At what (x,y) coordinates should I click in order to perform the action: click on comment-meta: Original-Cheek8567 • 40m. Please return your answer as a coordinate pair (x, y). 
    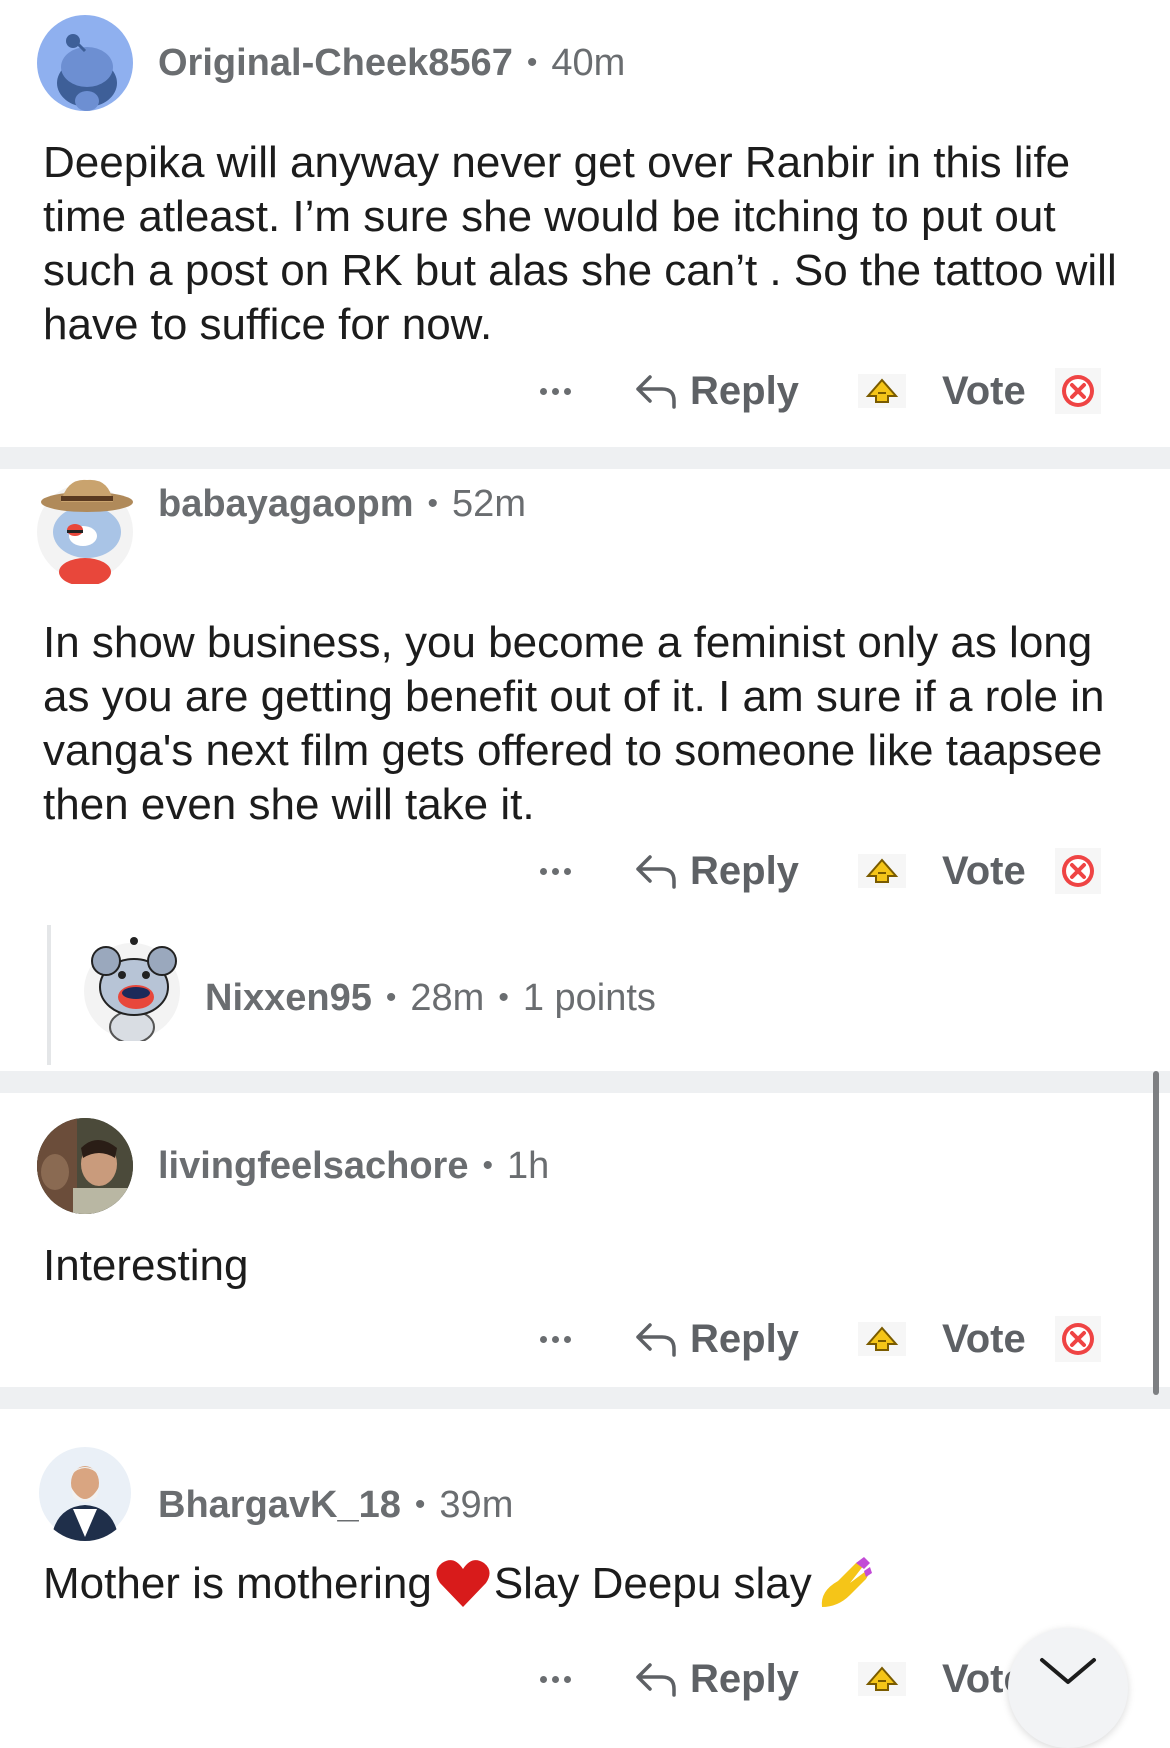
    Looking at the image, I should click on (391, 63).